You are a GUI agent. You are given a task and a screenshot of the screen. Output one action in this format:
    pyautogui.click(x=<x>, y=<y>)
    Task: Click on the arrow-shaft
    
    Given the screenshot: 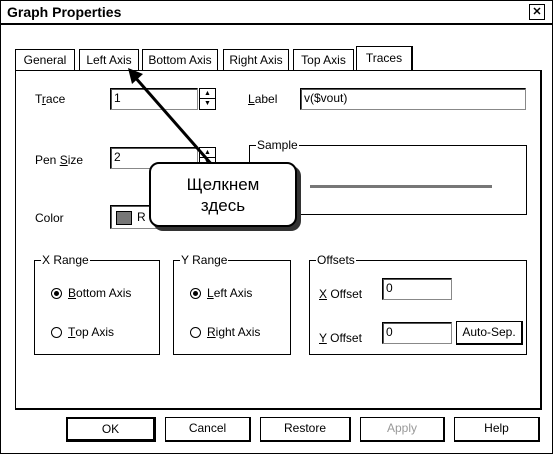 What is the action you would take?
    pyautogui.click(x=173, y=121)
    